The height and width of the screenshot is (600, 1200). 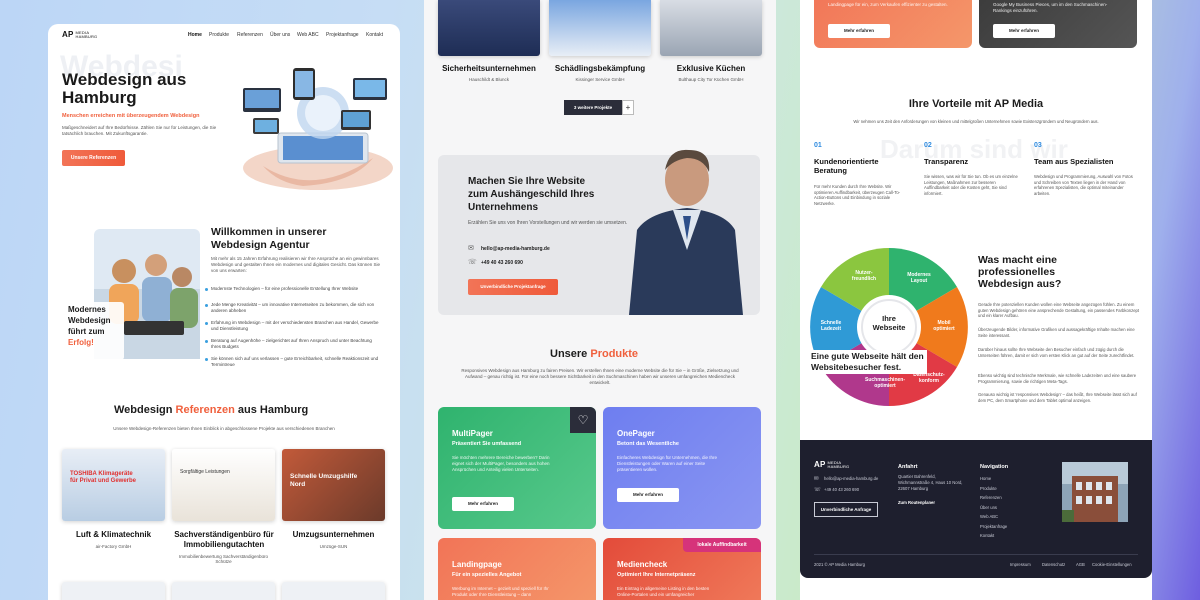 What do you see at coordinates (846, 509) in the screenshot?
I see `footer-request-button: Unverbindliche Anfrage` at bounding box center [846, 509].